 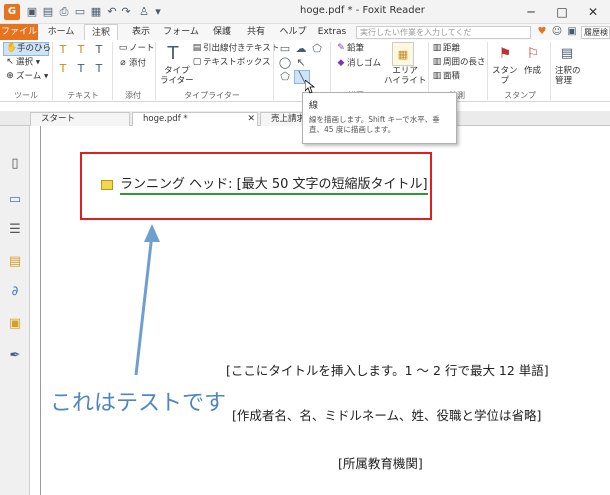 I want to click on bookmarks-icon: ▭, so click(x=15, y=200).